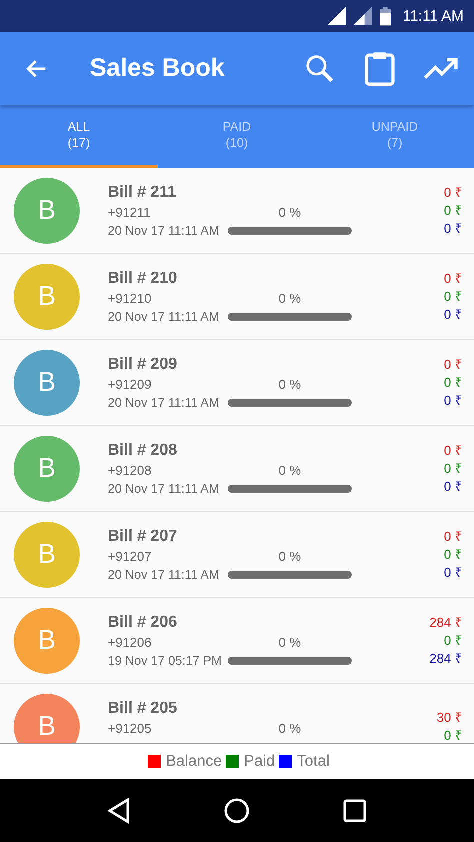  What do you see at coordinates (130, 298) in the screenshot?
I see `phone-number: +91210` at bounding box center [130, 298].